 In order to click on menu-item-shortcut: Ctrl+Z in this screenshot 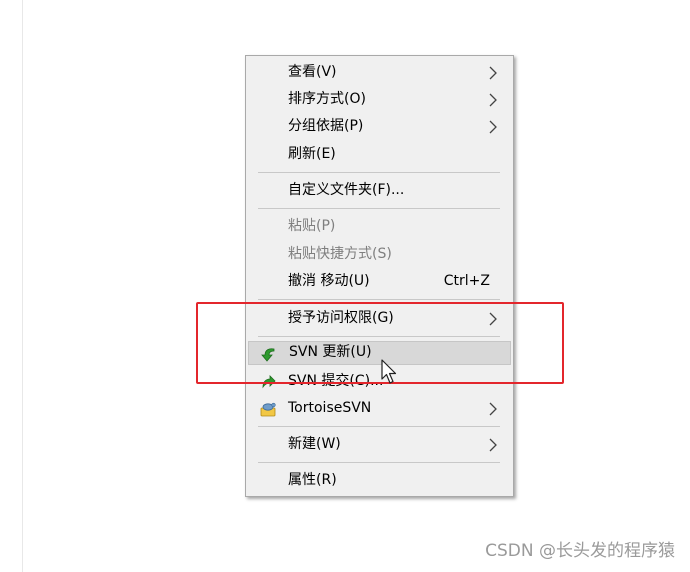, I will do `click(466, 281)`.